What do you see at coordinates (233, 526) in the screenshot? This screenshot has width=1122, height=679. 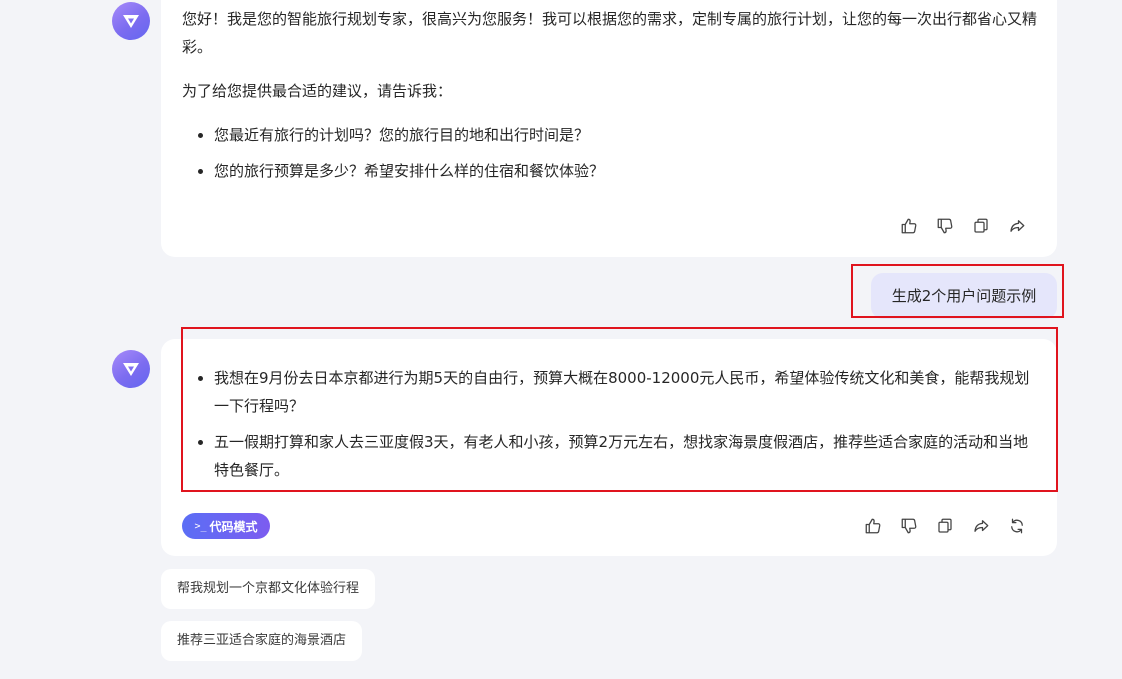 I see `code-mode-label: 代码模式` at bounding box center [233, 526].